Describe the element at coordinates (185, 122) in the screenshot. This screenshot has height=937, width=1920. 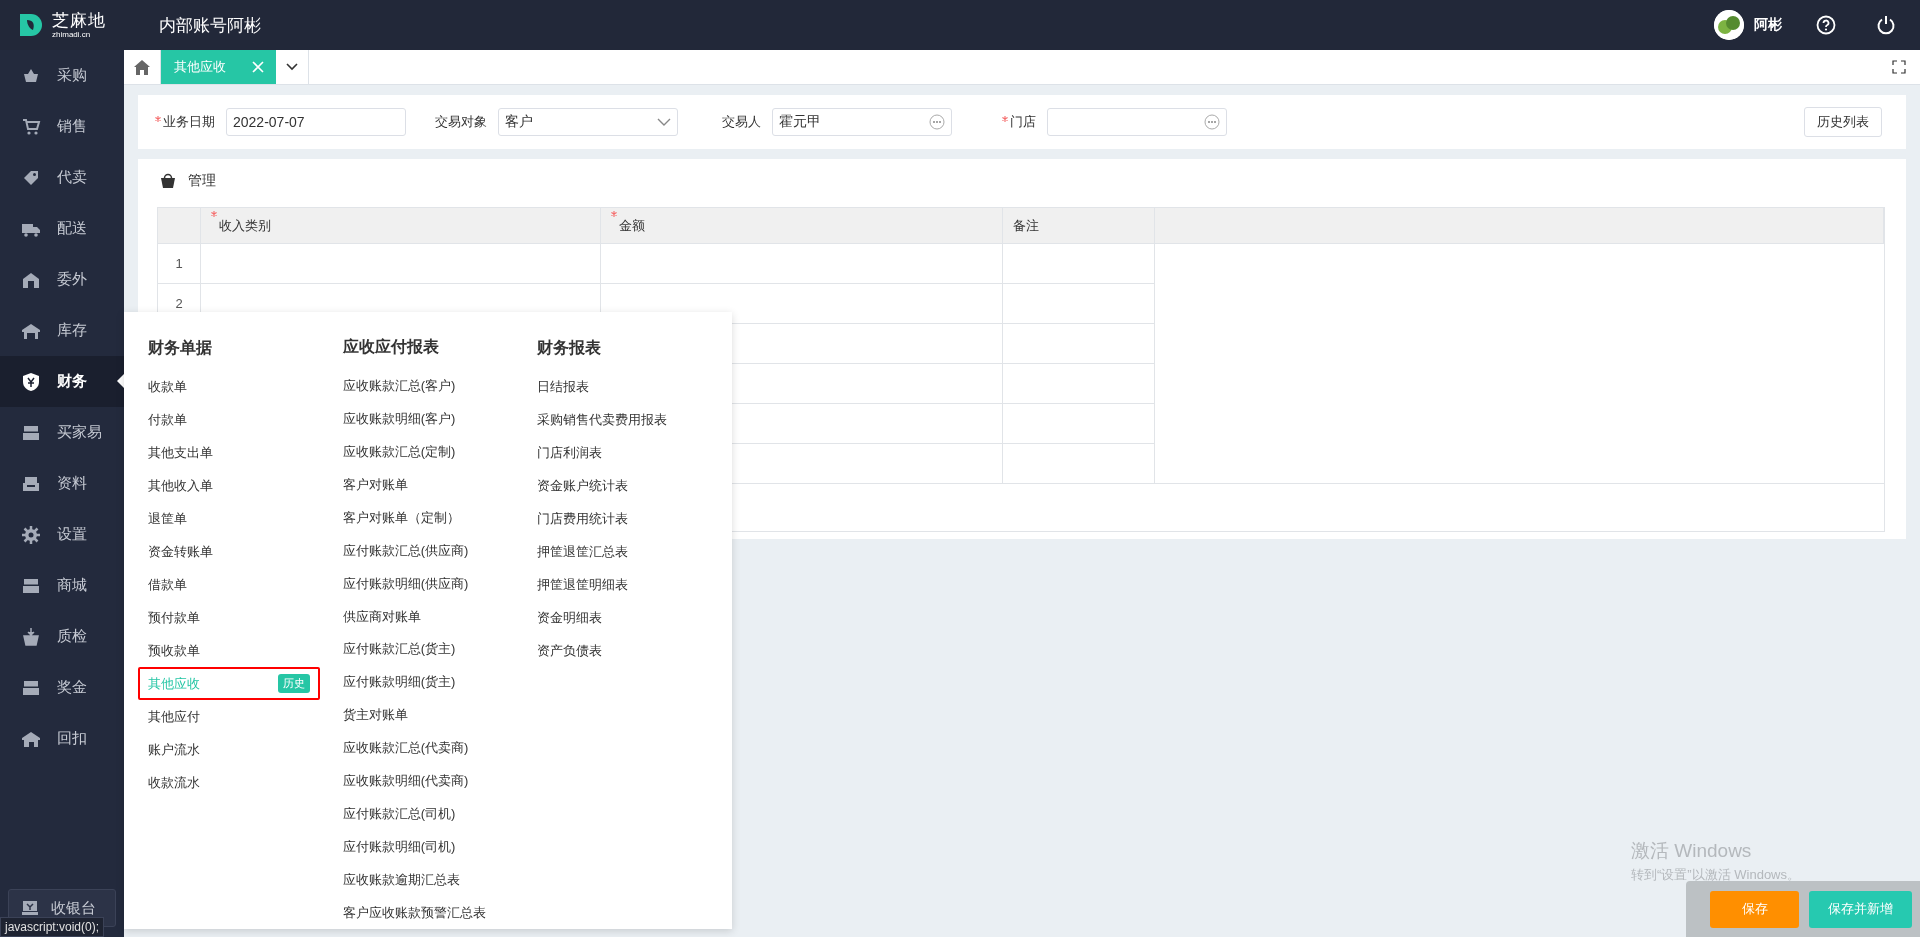
I see `field-label: 业务日期` at that location.